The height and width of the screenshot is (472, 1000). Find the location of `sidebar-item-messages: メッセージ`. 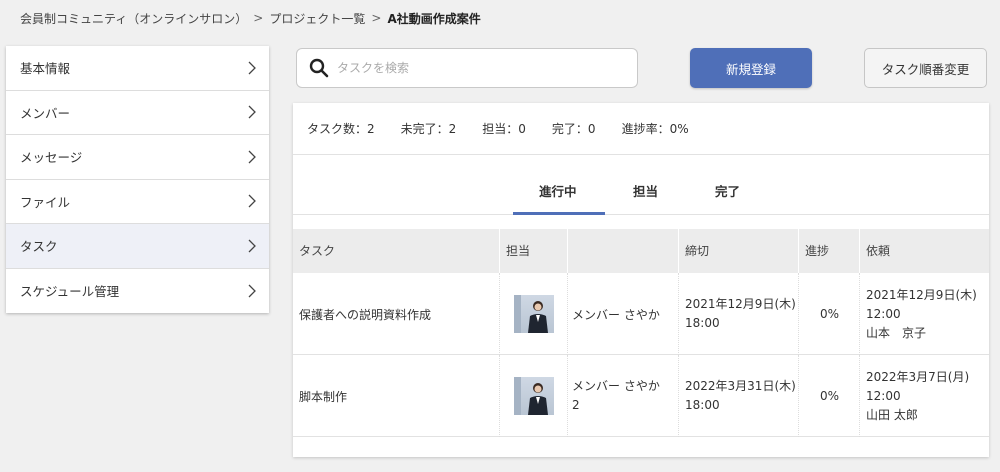

sidebar-item-messages: メッセージ is located at coordinates (137, 157).